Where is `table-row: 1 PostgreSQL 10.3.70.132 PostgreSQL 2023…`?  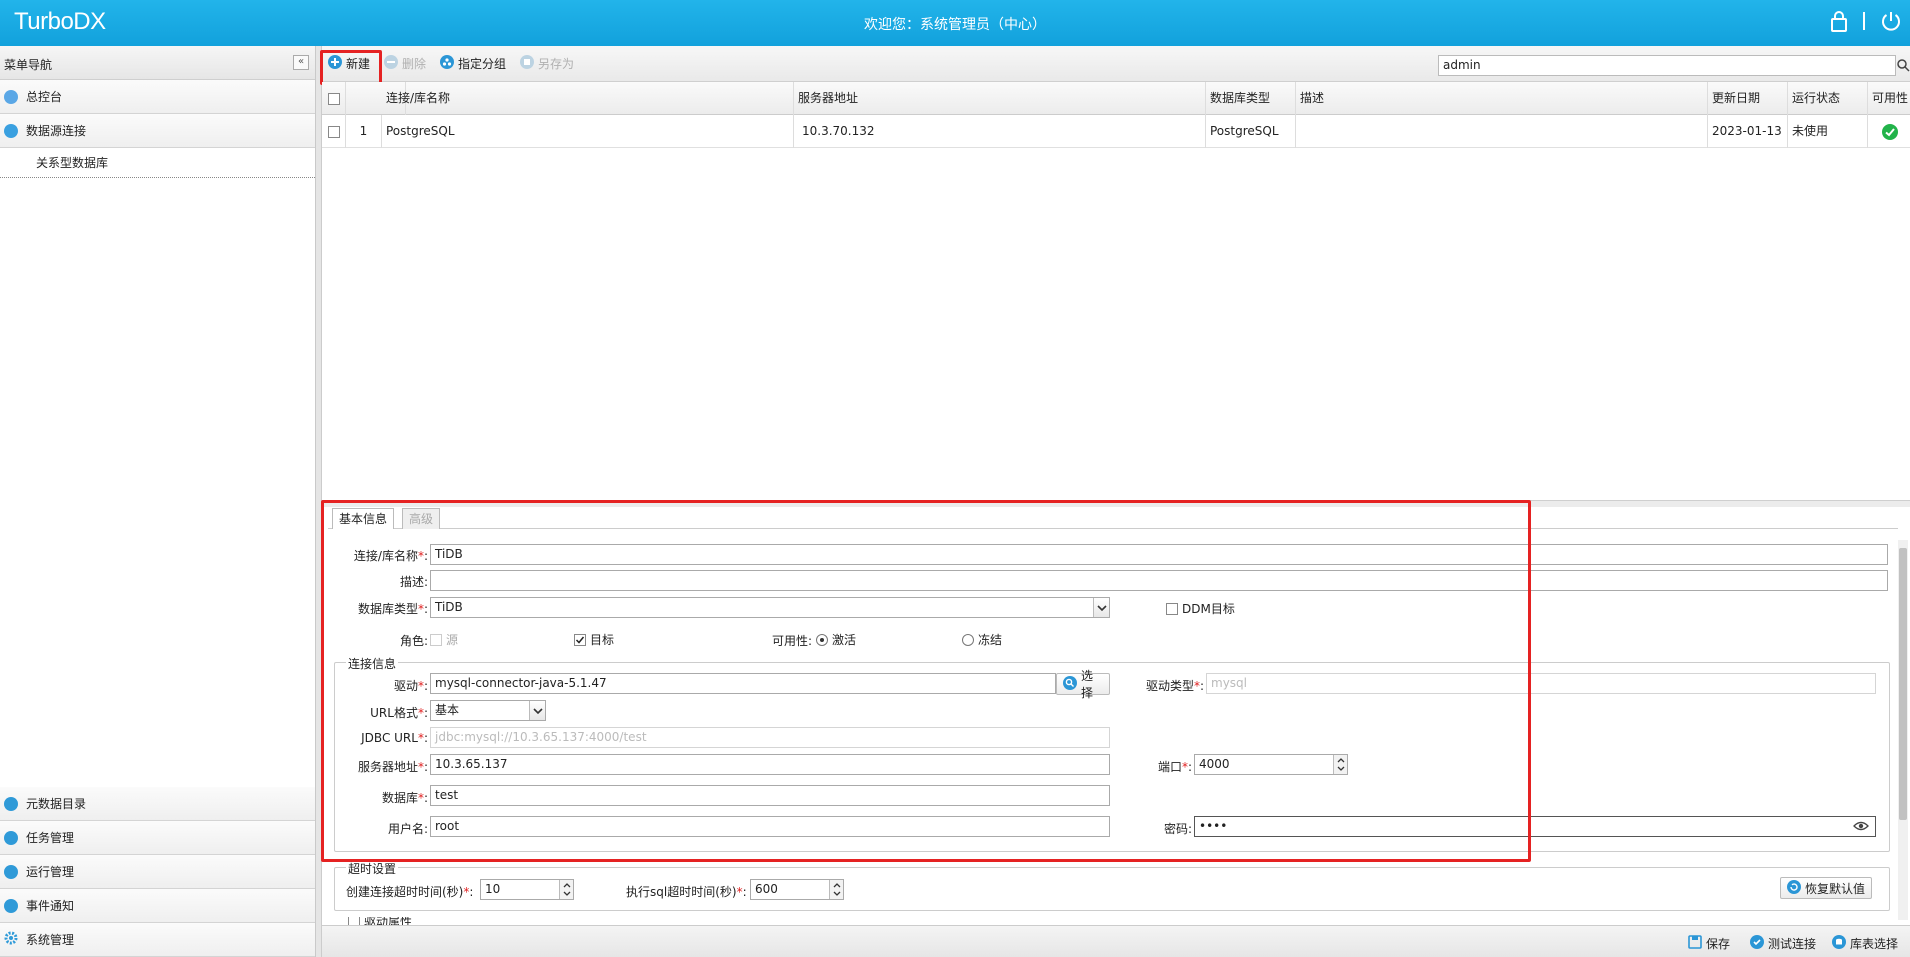 table-row: 1 PostgreSQL 10.3.70.132 PostgreSQL 2023… is located at coordinates (1116, 131).